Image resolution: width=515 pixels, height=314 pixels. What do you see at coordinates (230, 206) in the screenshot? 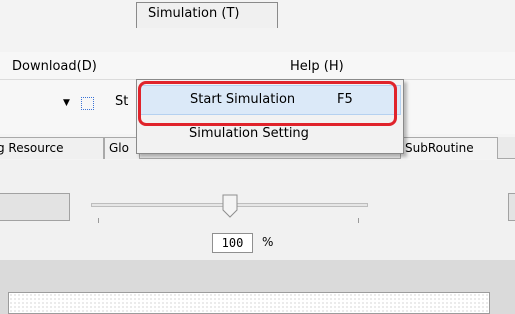
I see `slider-thumb-icon` at bounding box center [230, 206].